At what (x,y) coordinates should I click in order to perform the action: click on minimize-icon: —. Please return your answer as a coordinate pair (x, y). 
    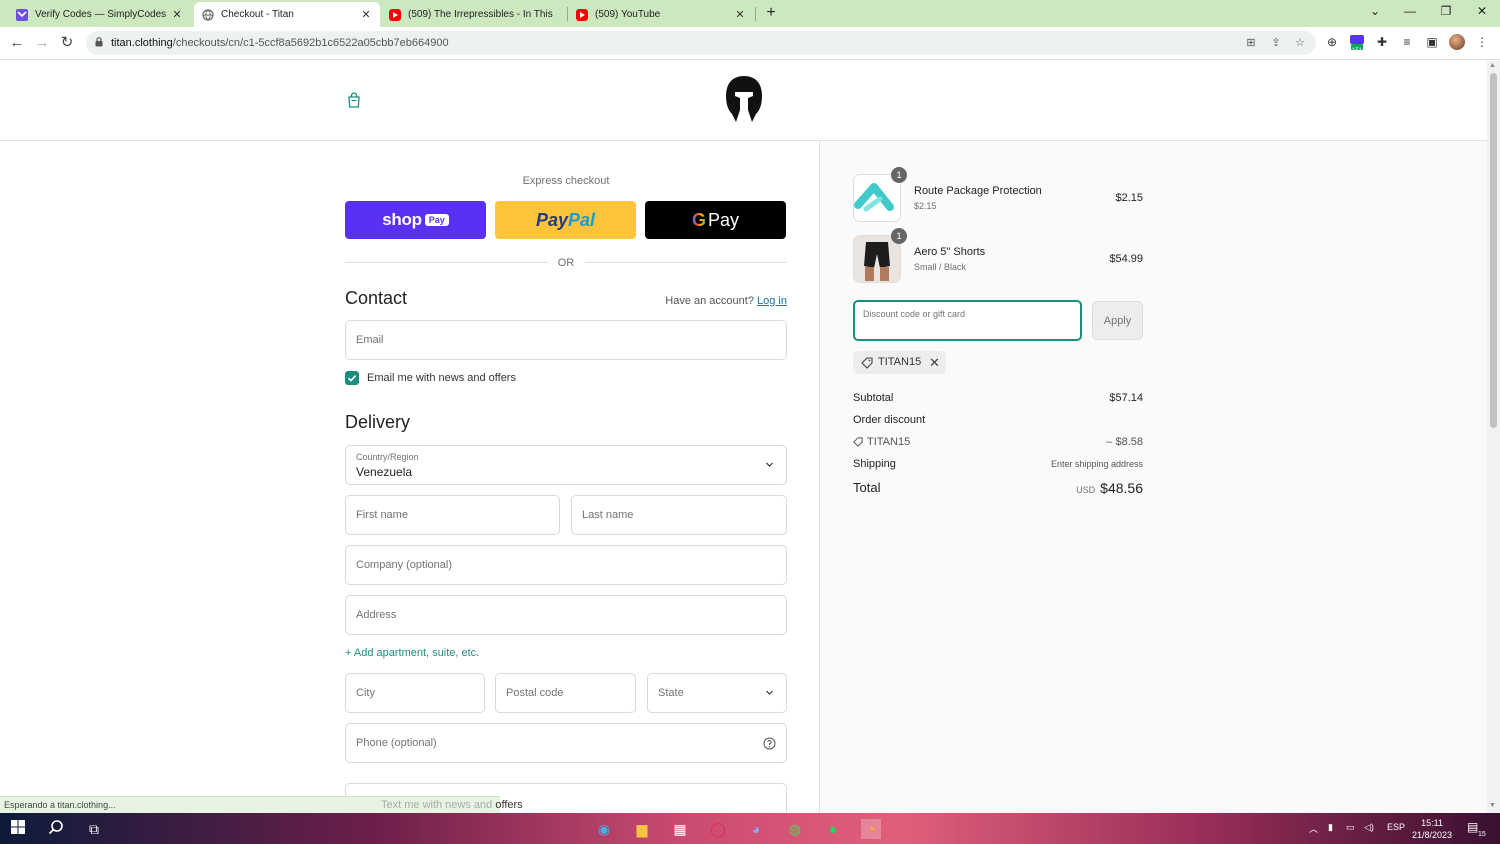
    Looking at the image, I should click on (1410, 11).